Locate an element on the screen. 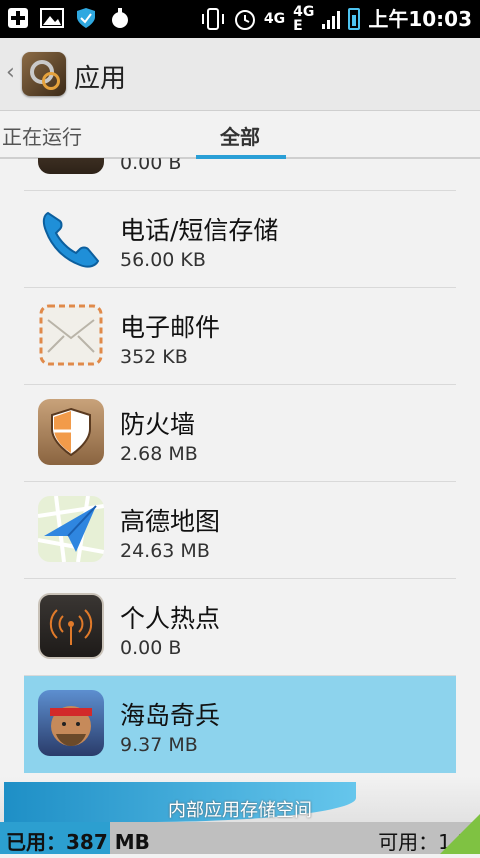  status-right-icons: 4G 4G E 上午10:03 is located at coordinates (336, 19).